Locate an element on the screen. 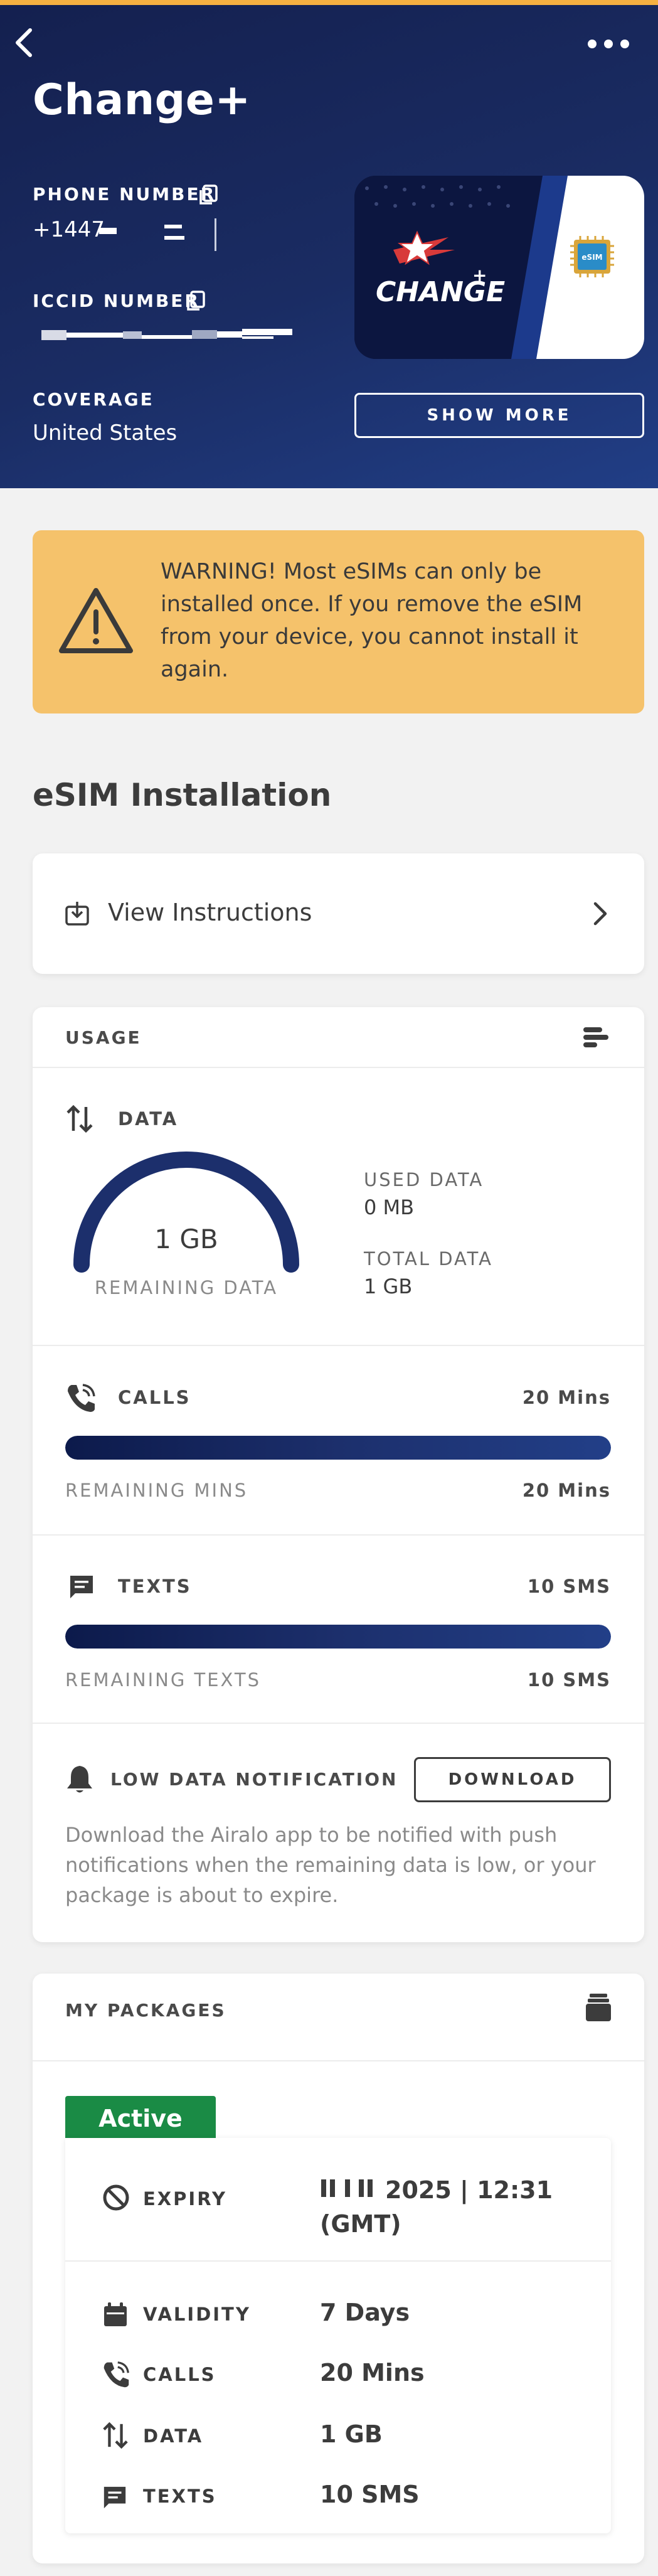 Image resolution: width=658 pixels, height=2576 pixels. back-button is located at coordinates (23, 42).